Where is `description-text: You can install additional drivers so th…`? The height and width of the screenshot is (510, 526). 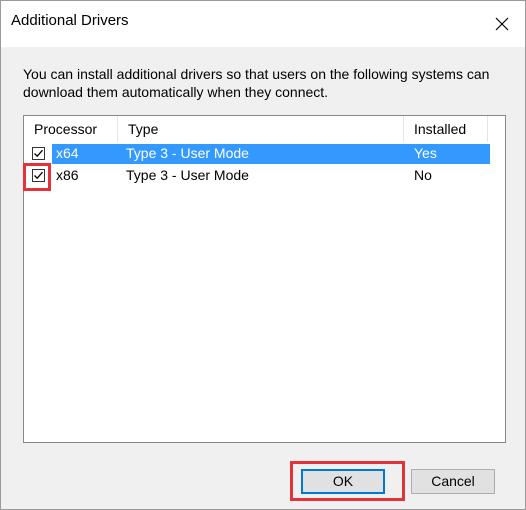 description-text: You can install additional drivers so th… is located at coordinates (256, 83).